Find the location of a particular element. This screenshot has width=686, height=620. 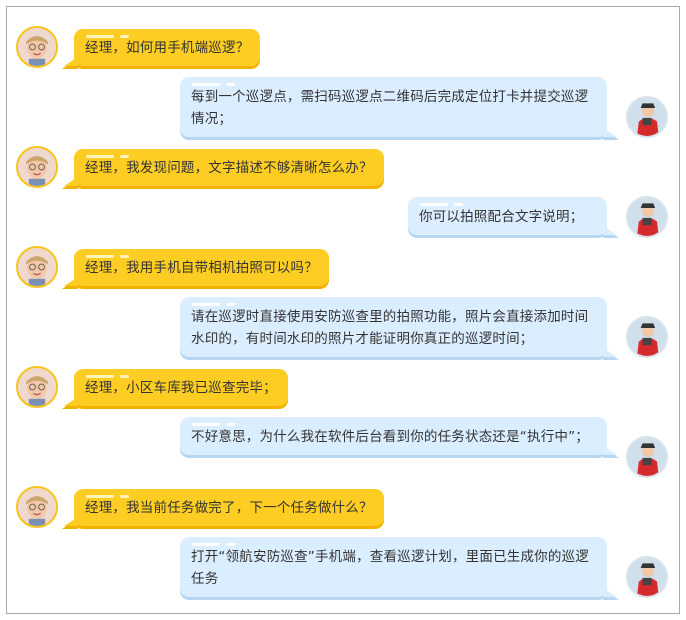

guard-message-bubble: 你可以拍照配合文字说明； is located at coordinates (513, 217).